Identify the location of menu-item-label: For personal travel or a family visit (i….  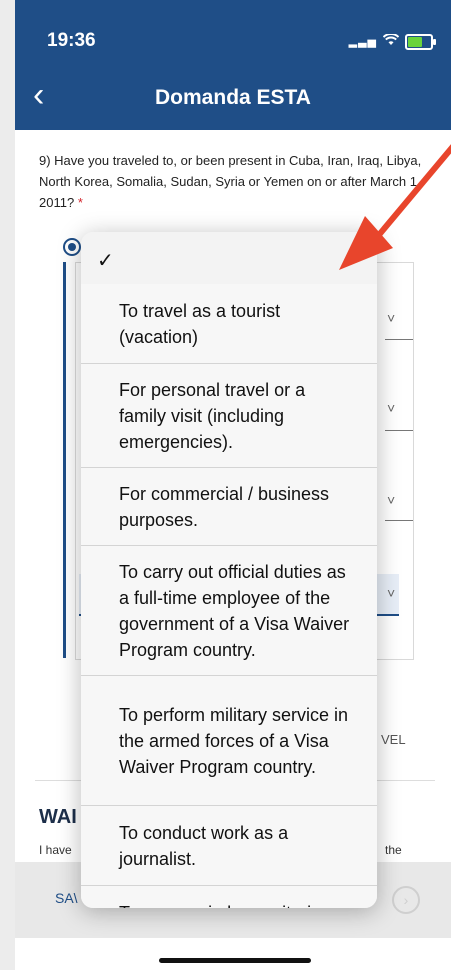
(212, 415).